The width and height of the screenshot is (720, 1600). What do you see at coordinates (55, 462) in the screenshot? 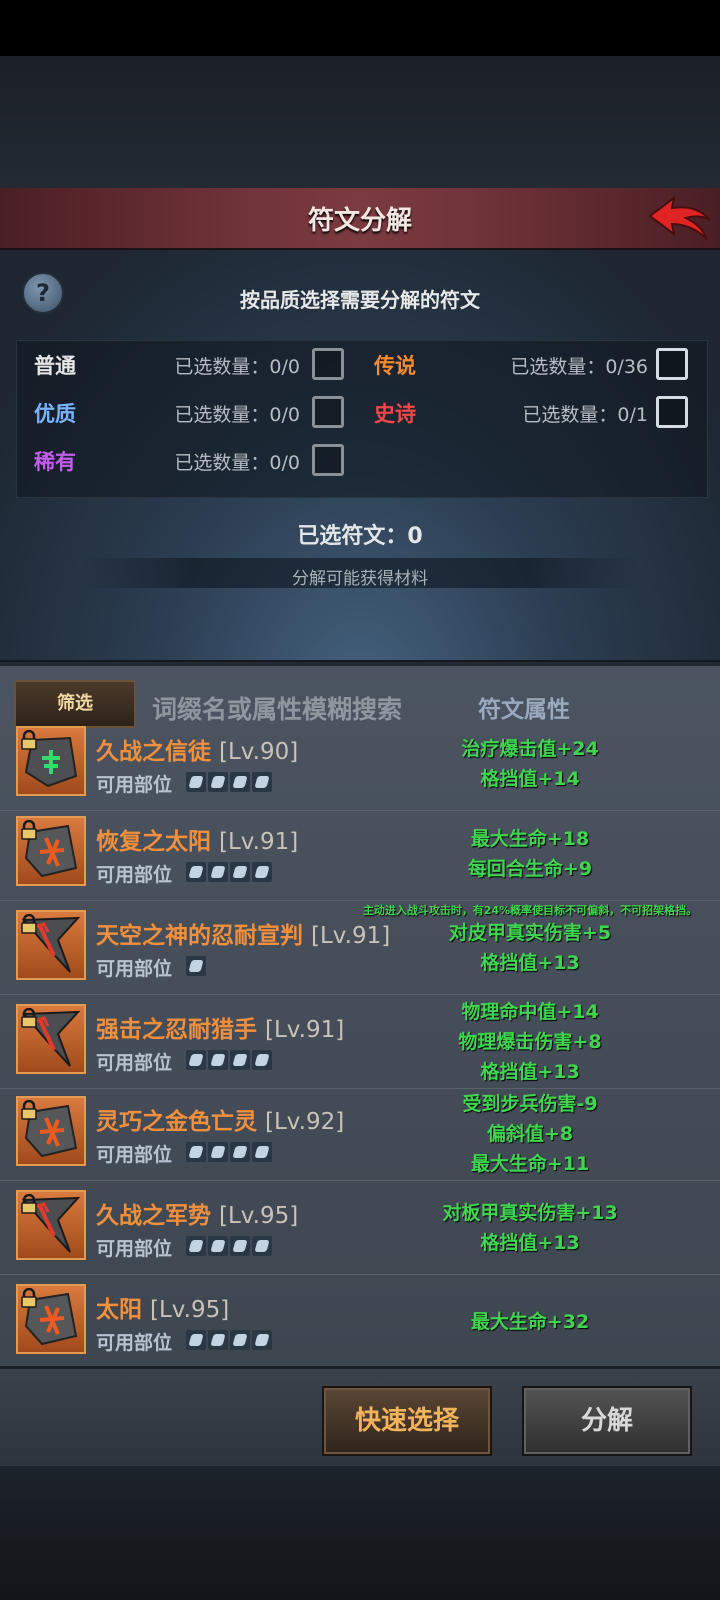
I see `quality-rare-label: 稀有` at bounding box center [55, 462].